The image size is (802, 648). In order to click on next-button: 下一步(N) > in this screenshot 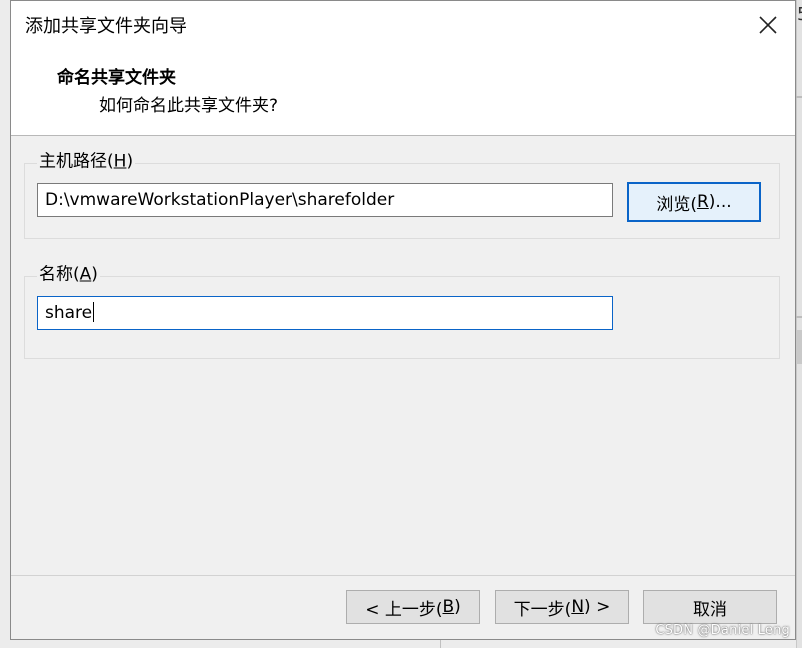, I will do `click(562, 607)`.